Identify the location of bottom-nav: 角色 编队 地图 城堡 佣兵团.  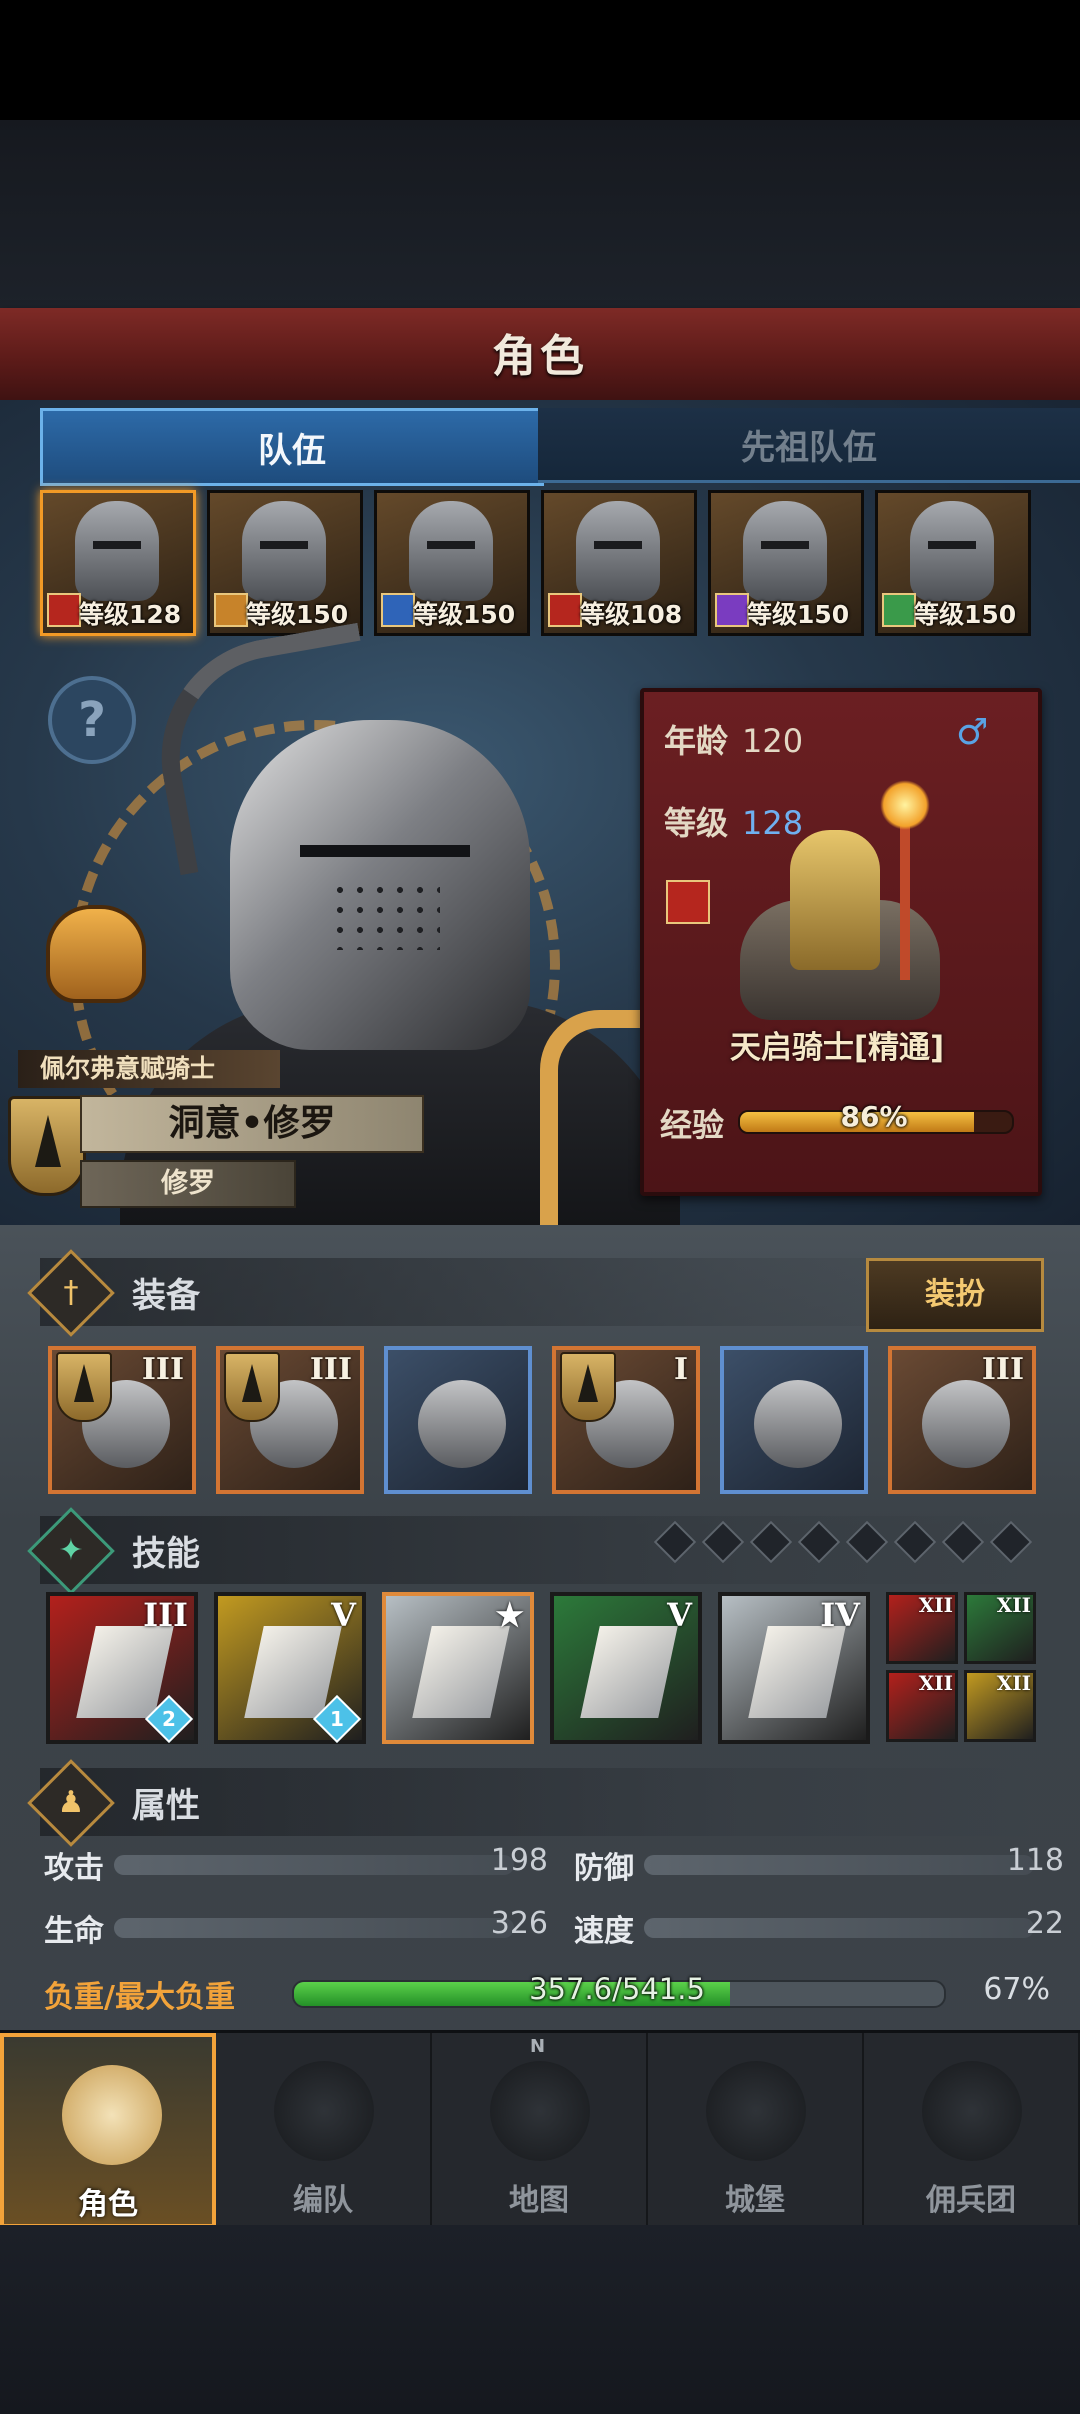
(540, 2129).